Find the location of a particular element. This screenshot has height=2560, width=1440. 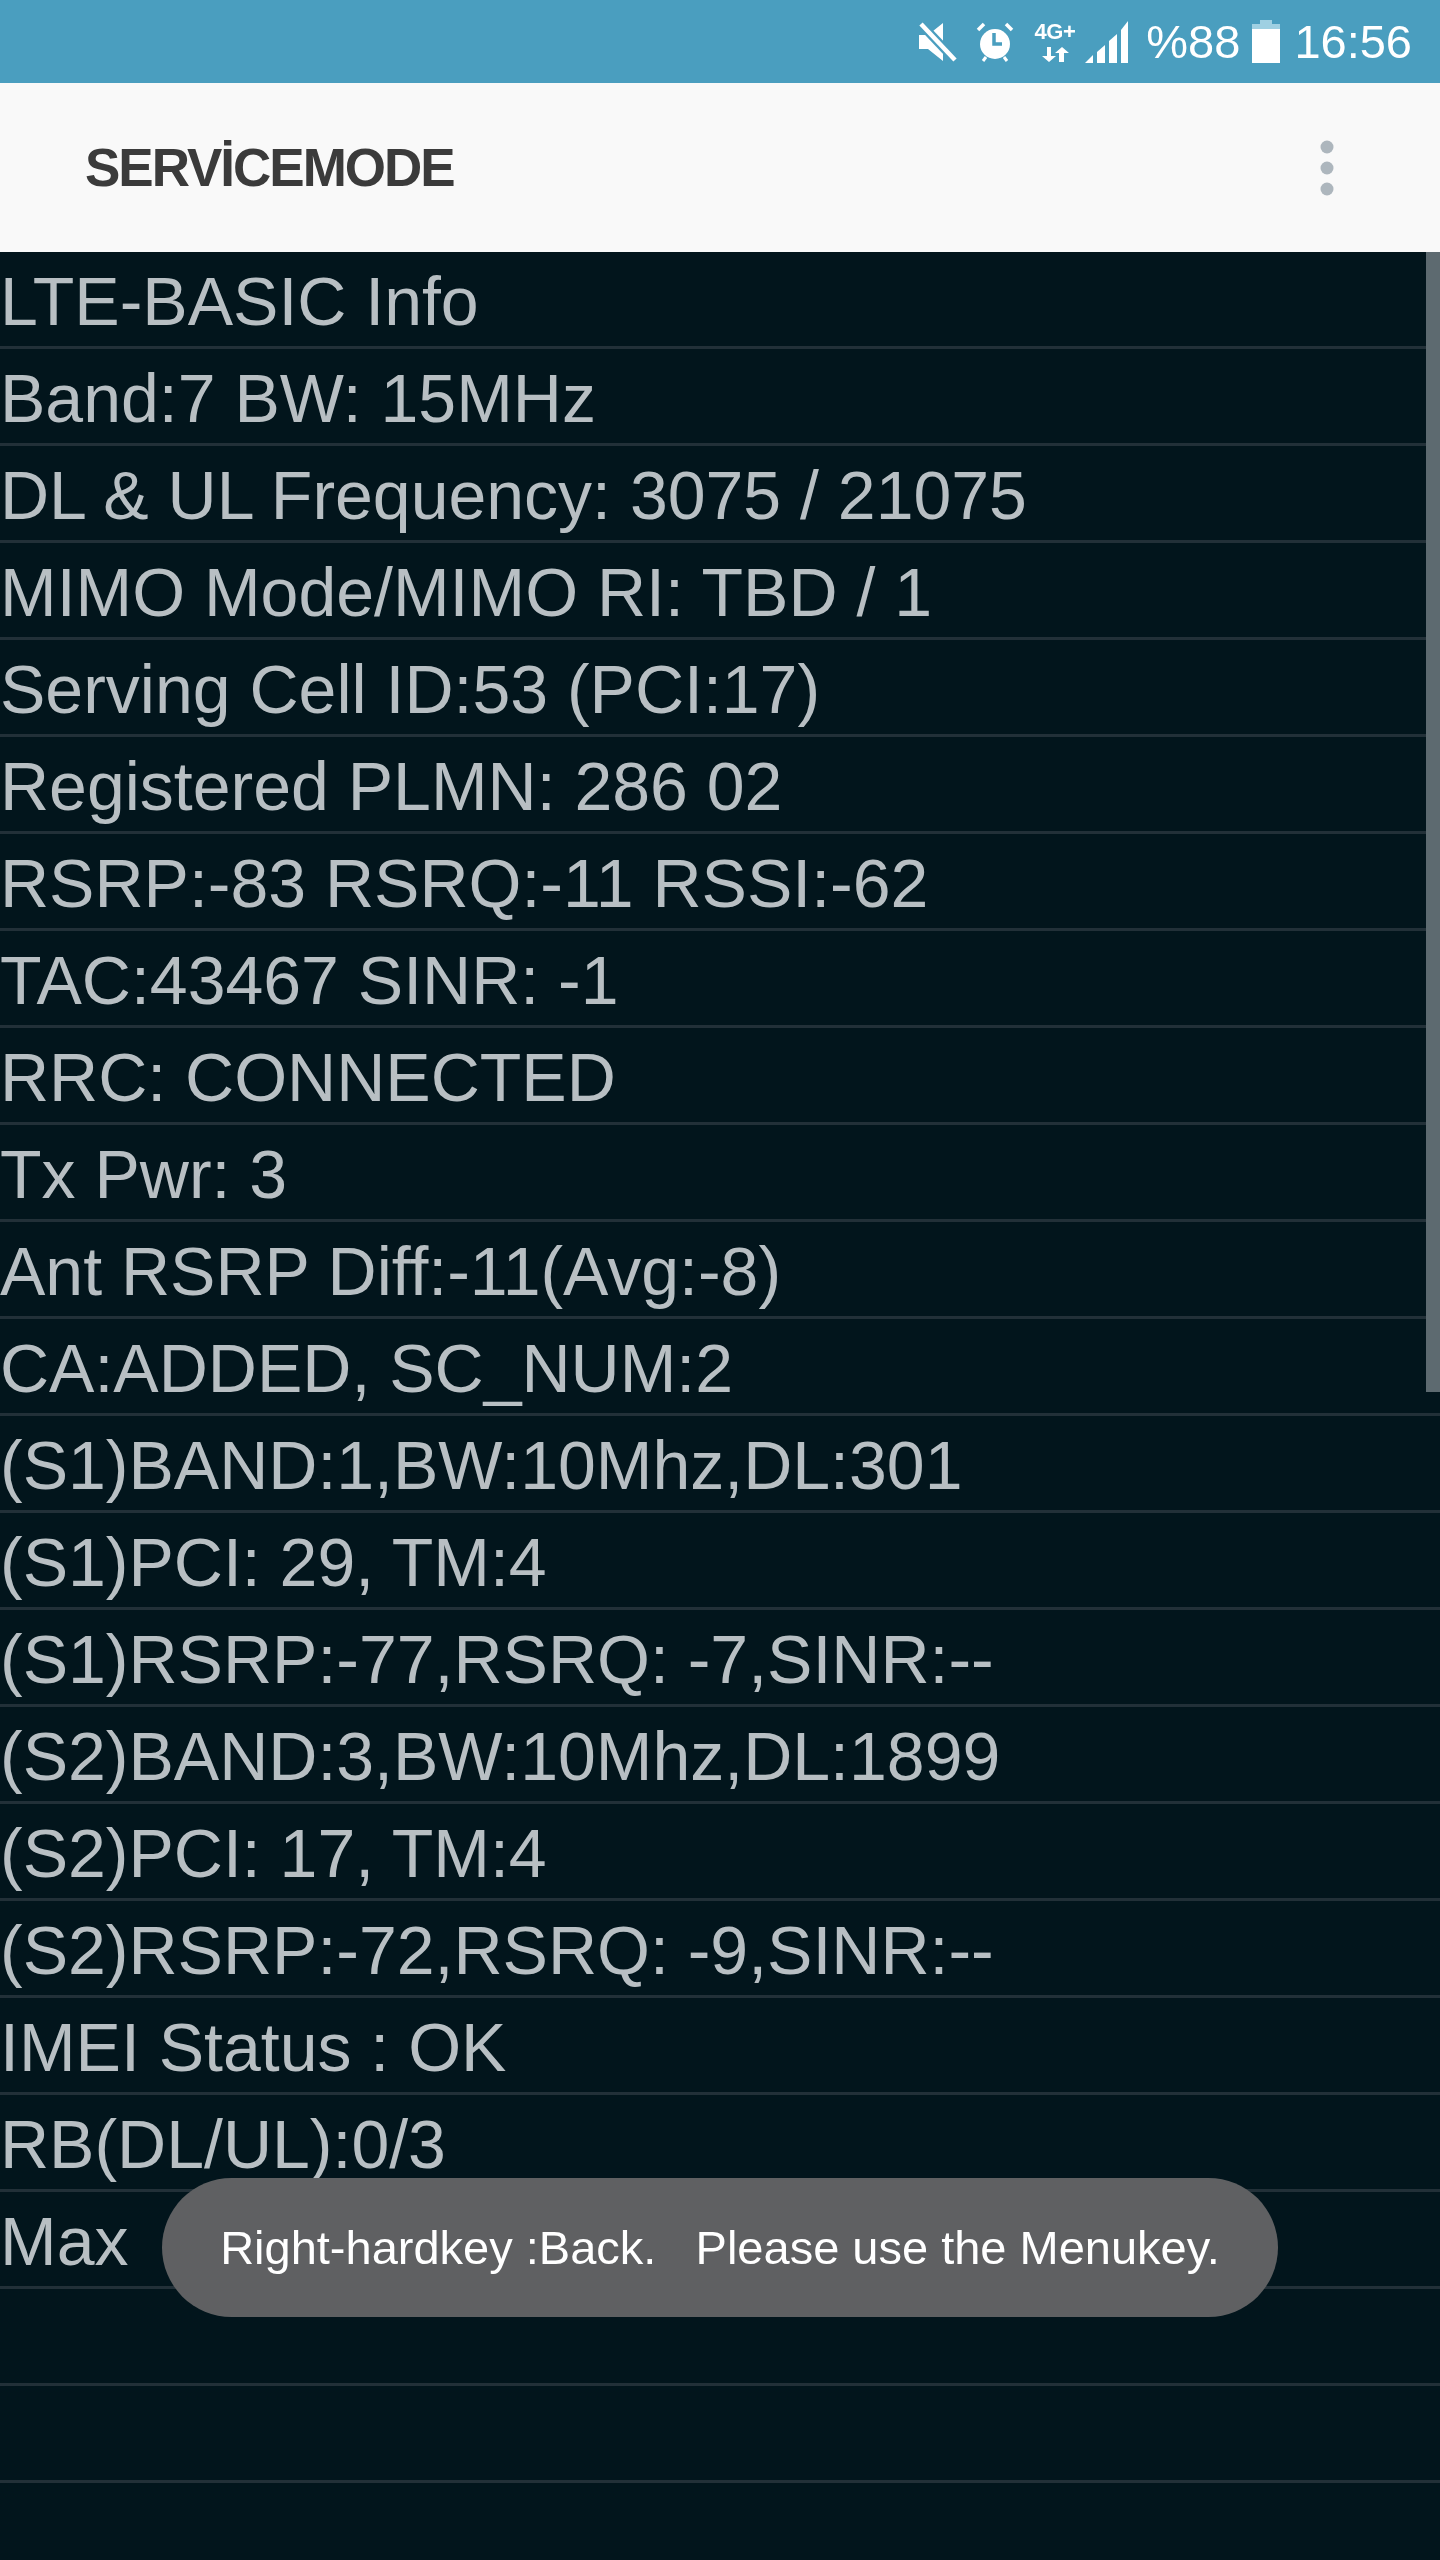

battery-percent: %88 is located at coordinates (1193, 41).